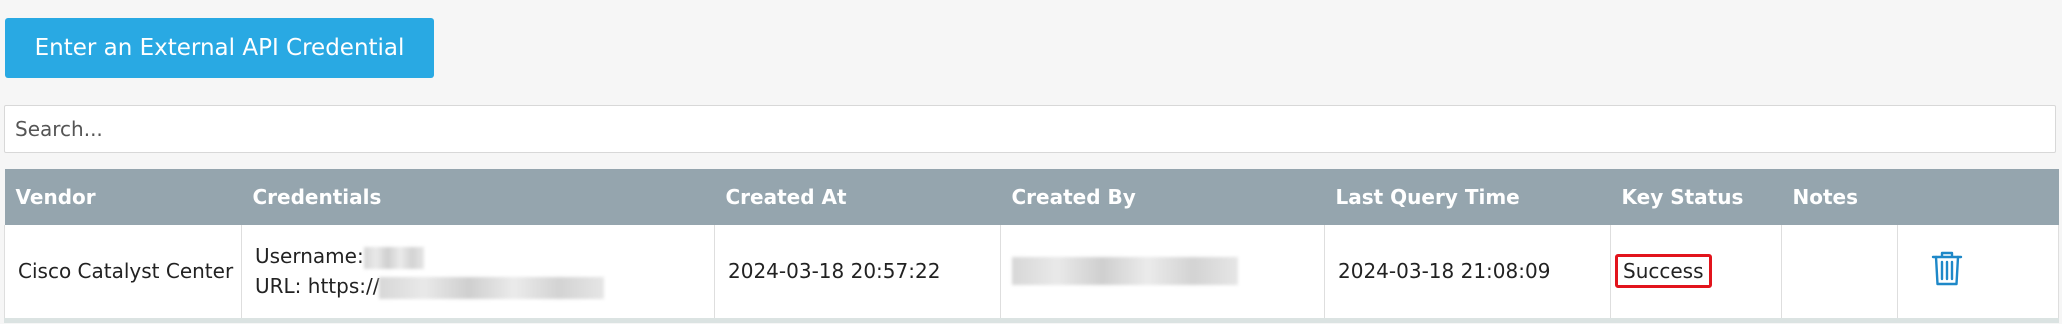 This screenshot has width=2062, height=324. What do you see at coordinates (1978, 197) in the screenshot?
I see `column-header-actions` at bounding box center [1978, 197].